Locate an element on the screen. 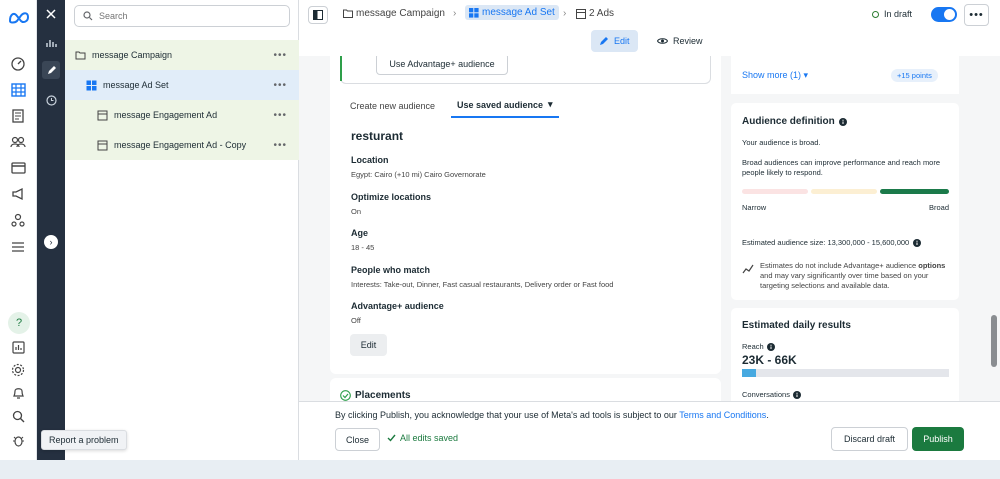  breadcrumb-campaign: message Campaign is located at coordinates (394, 13).